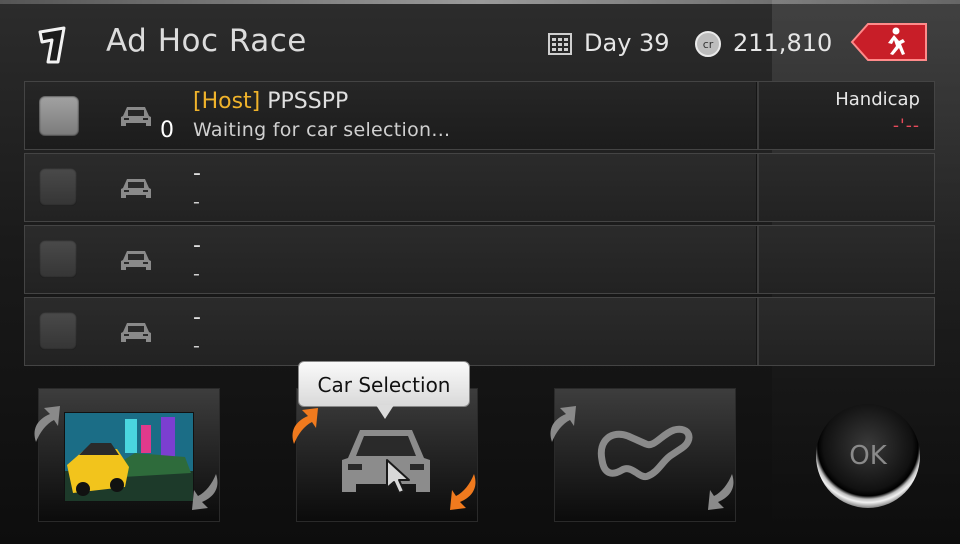 This screenshot has width=960, height=544. What do you see at coordinates (52, 45) in the screenshot?
I see `game-logo-icon` at bounding box center [52, 45].